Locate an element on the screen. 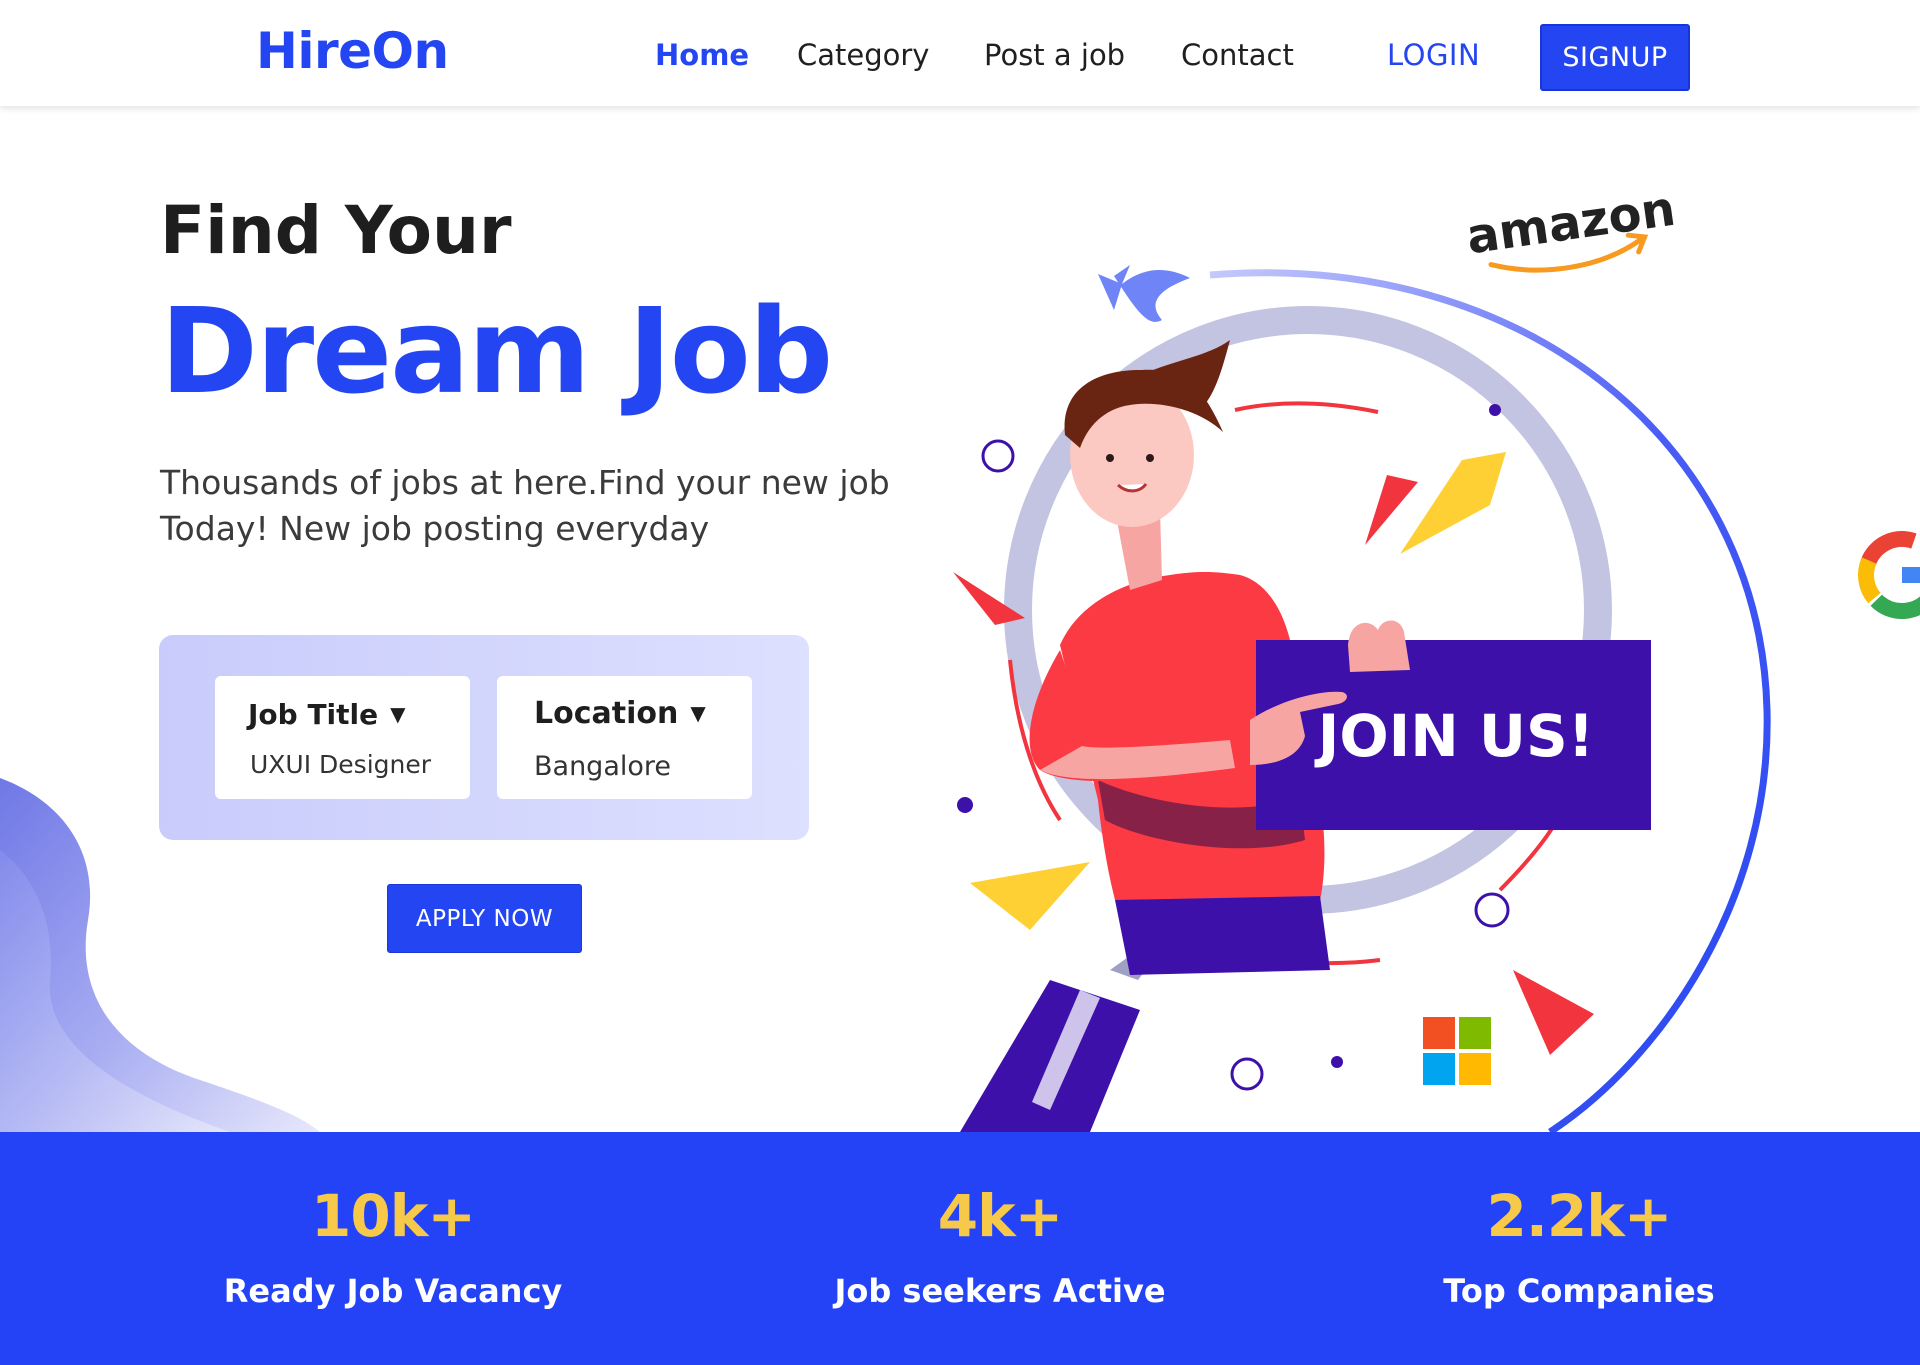  hero-title-line2: Dream Job is located at coordinates (496, 351).